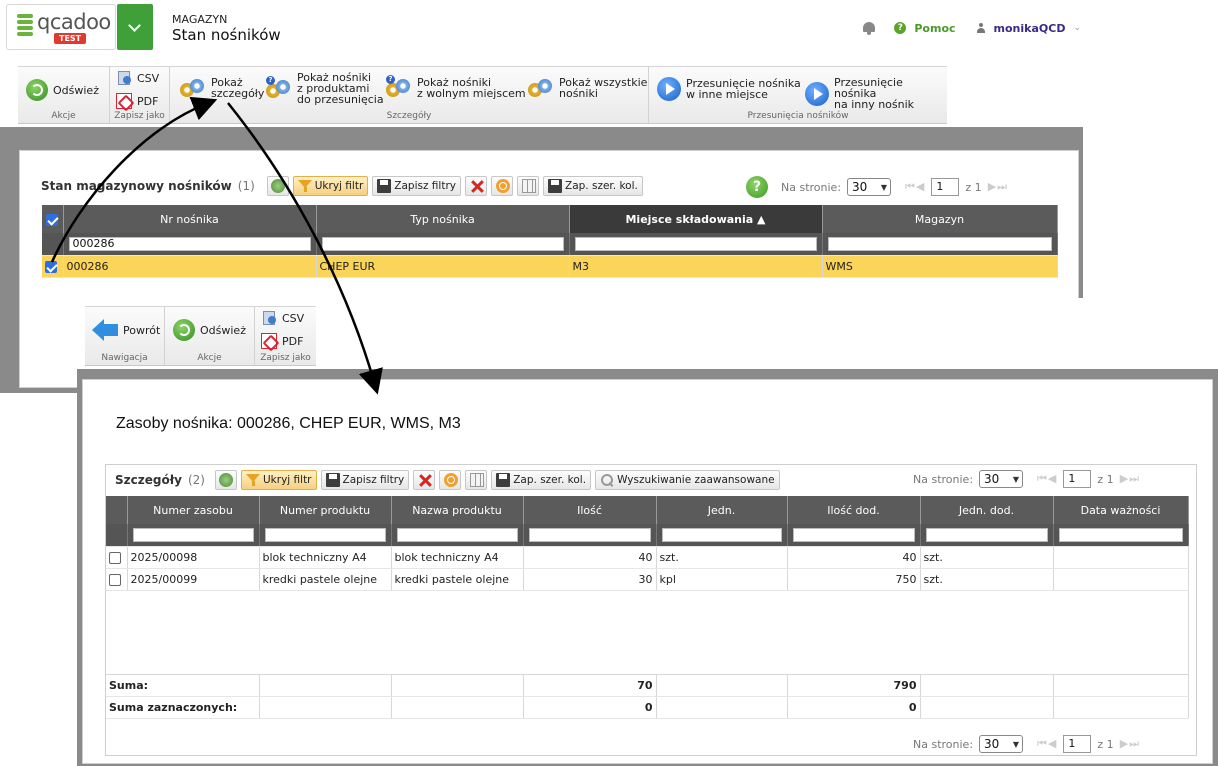 This screenshot has height=766, width=1218. What do you see at coordinates (305, 248) in the screenshot?
I see `arrow-details-to-detail-window` at bounding box center [305, 248].